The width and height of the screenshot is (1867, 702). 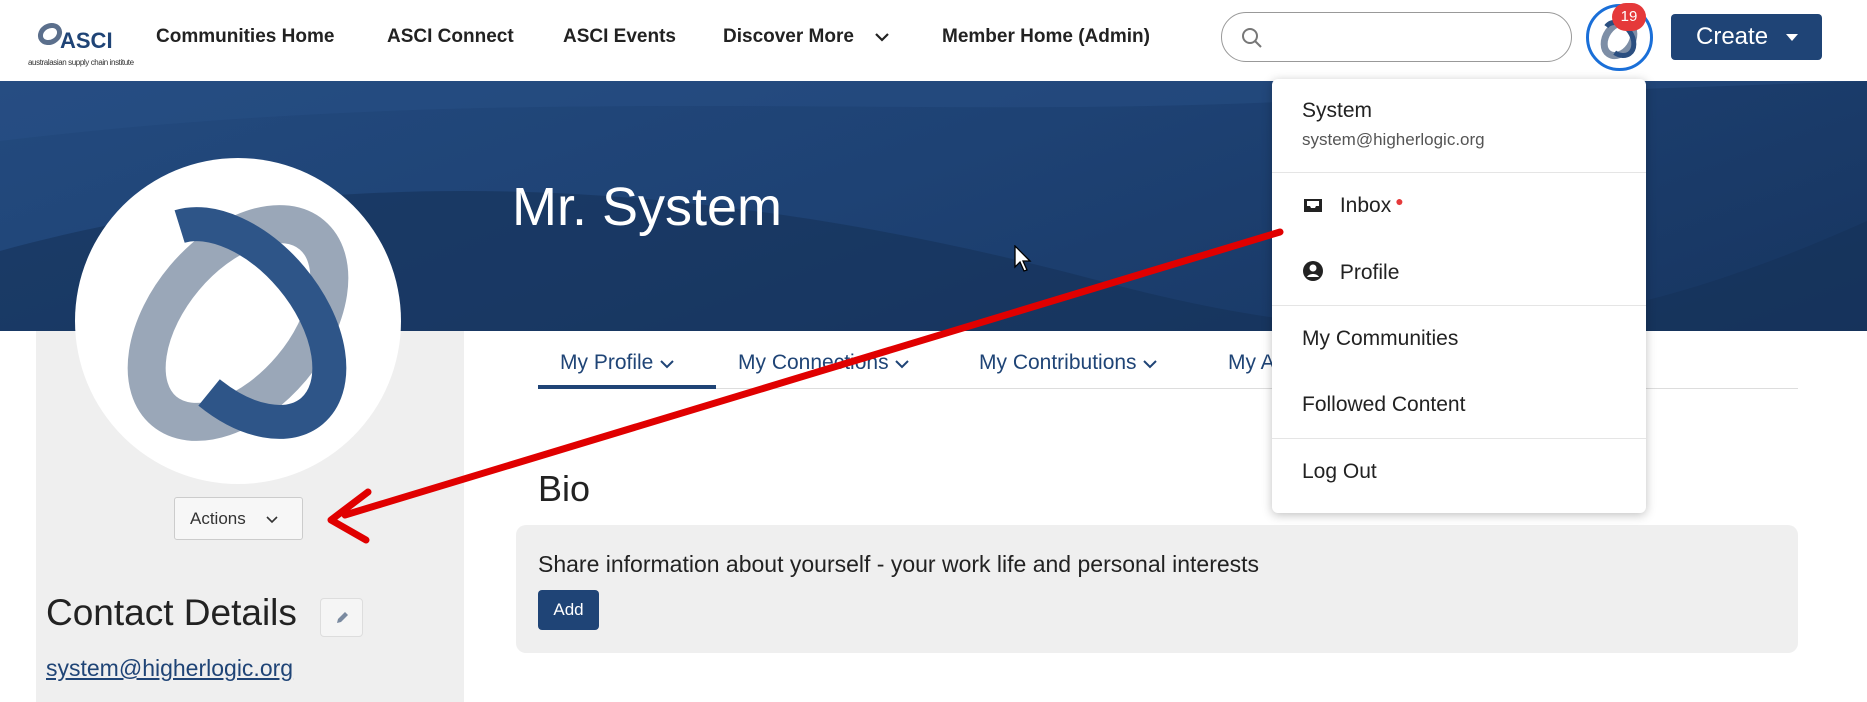 I want to click on actions-dropdown-button: Actions, so click(x=238, y=518).